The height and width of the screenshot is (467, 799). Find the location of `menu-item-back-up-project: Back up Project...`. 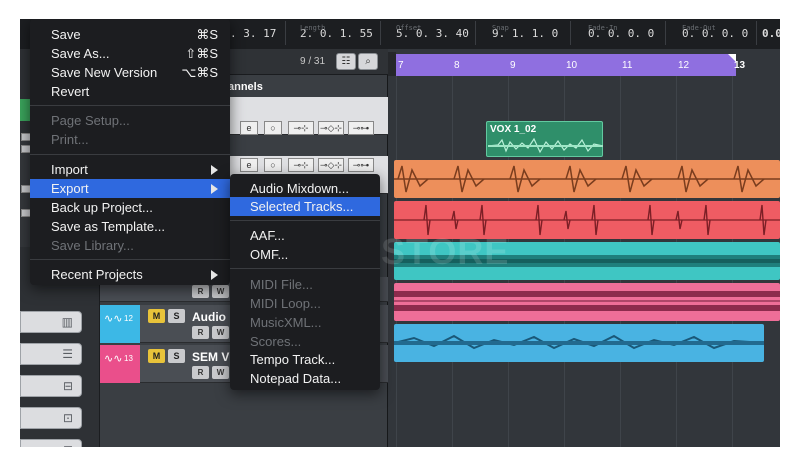

menu-item-back-up-project: Back up Project... is located at coordinates (130, 207).